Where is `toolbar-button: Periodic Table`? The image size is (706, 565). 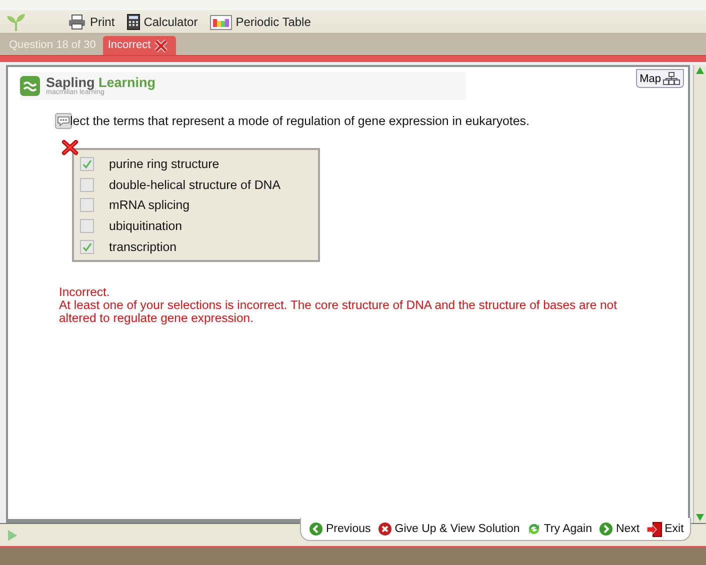
toolbar-button: Periodic Table is located at coordinates (260, 22).